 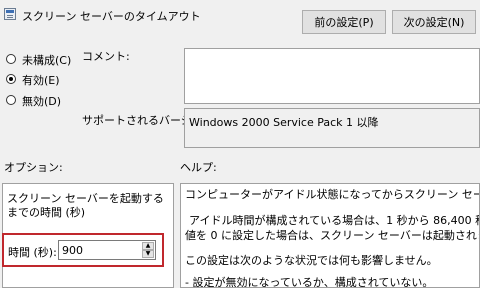 I want to click on radio-disabled-dot, so click(x=11, y=100).